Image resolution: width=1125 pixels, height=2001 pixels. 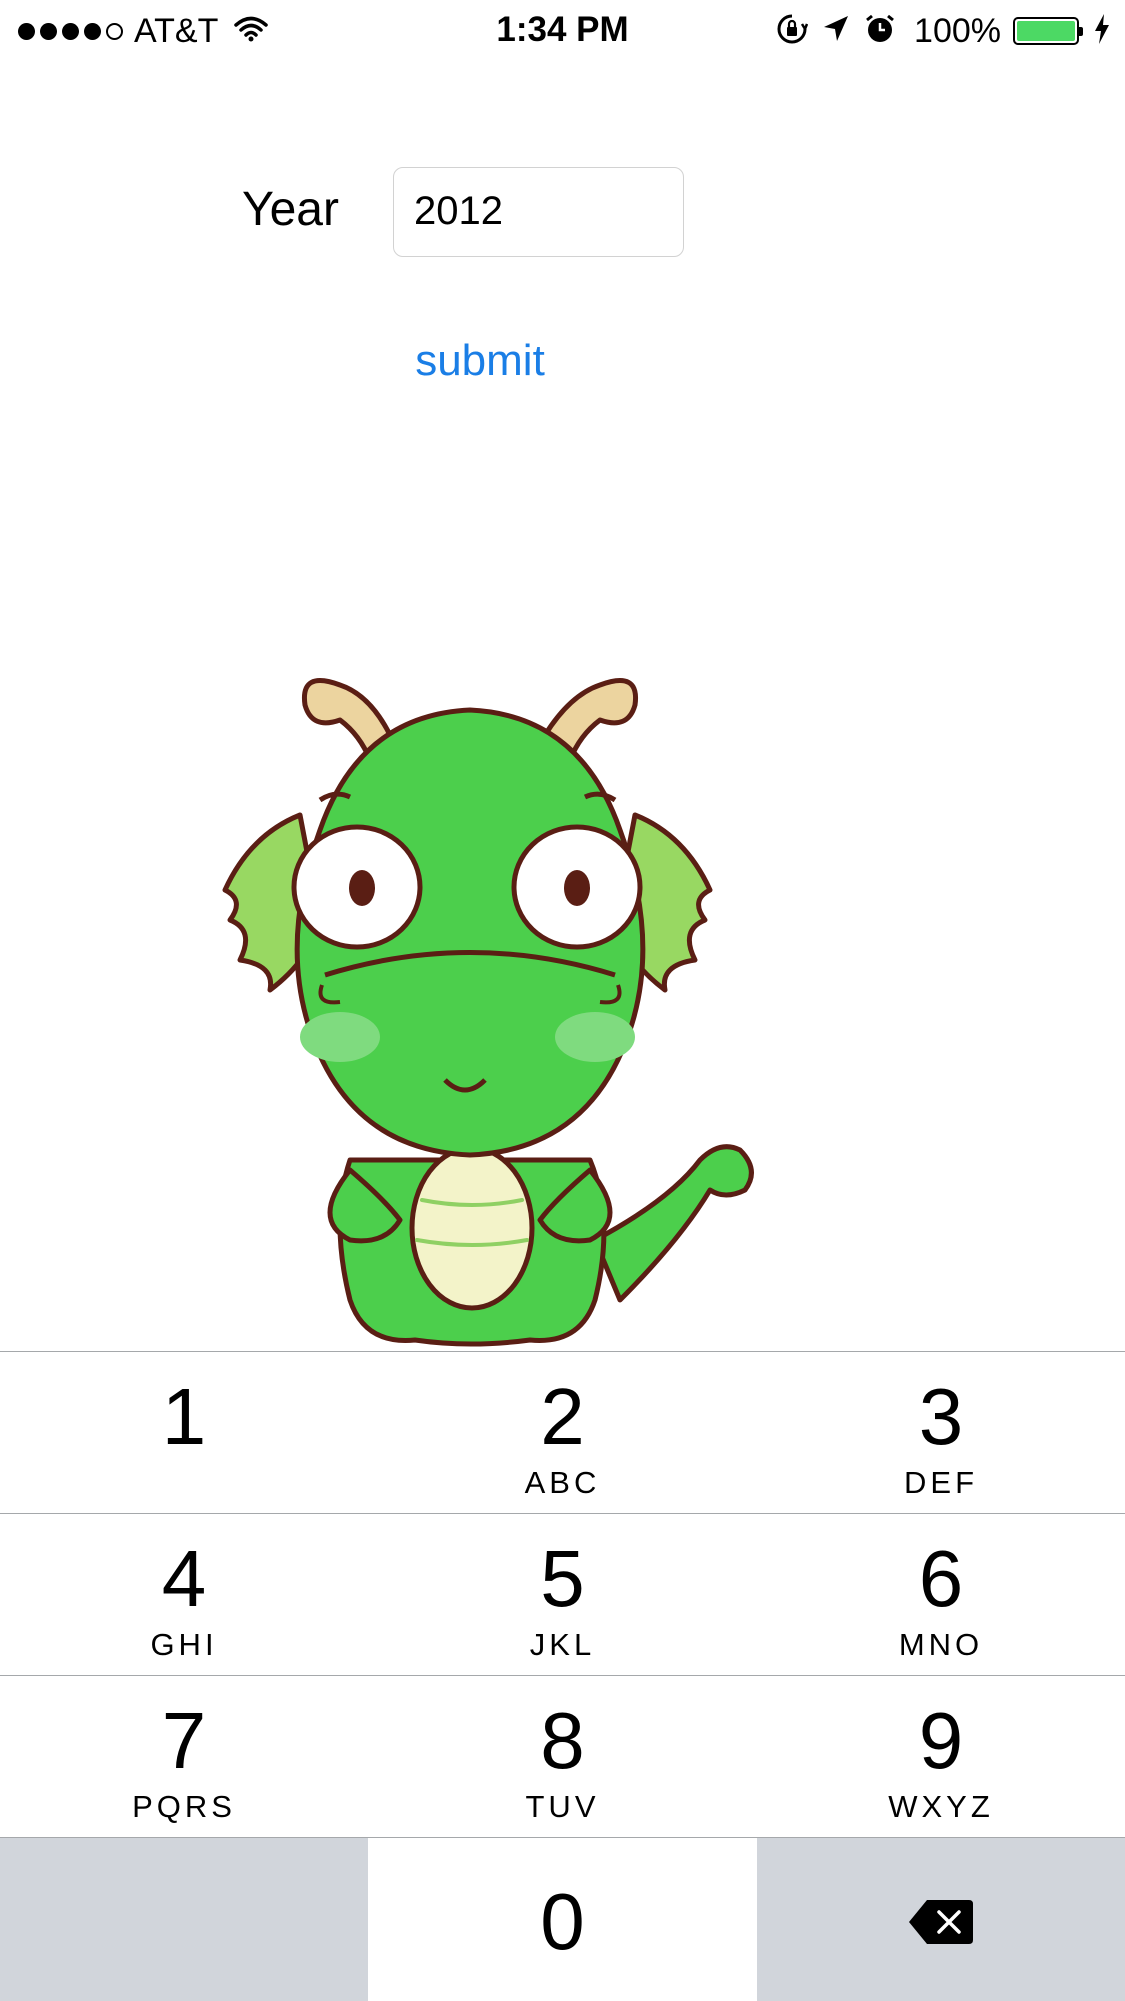 I want to click on key-9: 9 WXYZ, so click(x=941, y=1756).